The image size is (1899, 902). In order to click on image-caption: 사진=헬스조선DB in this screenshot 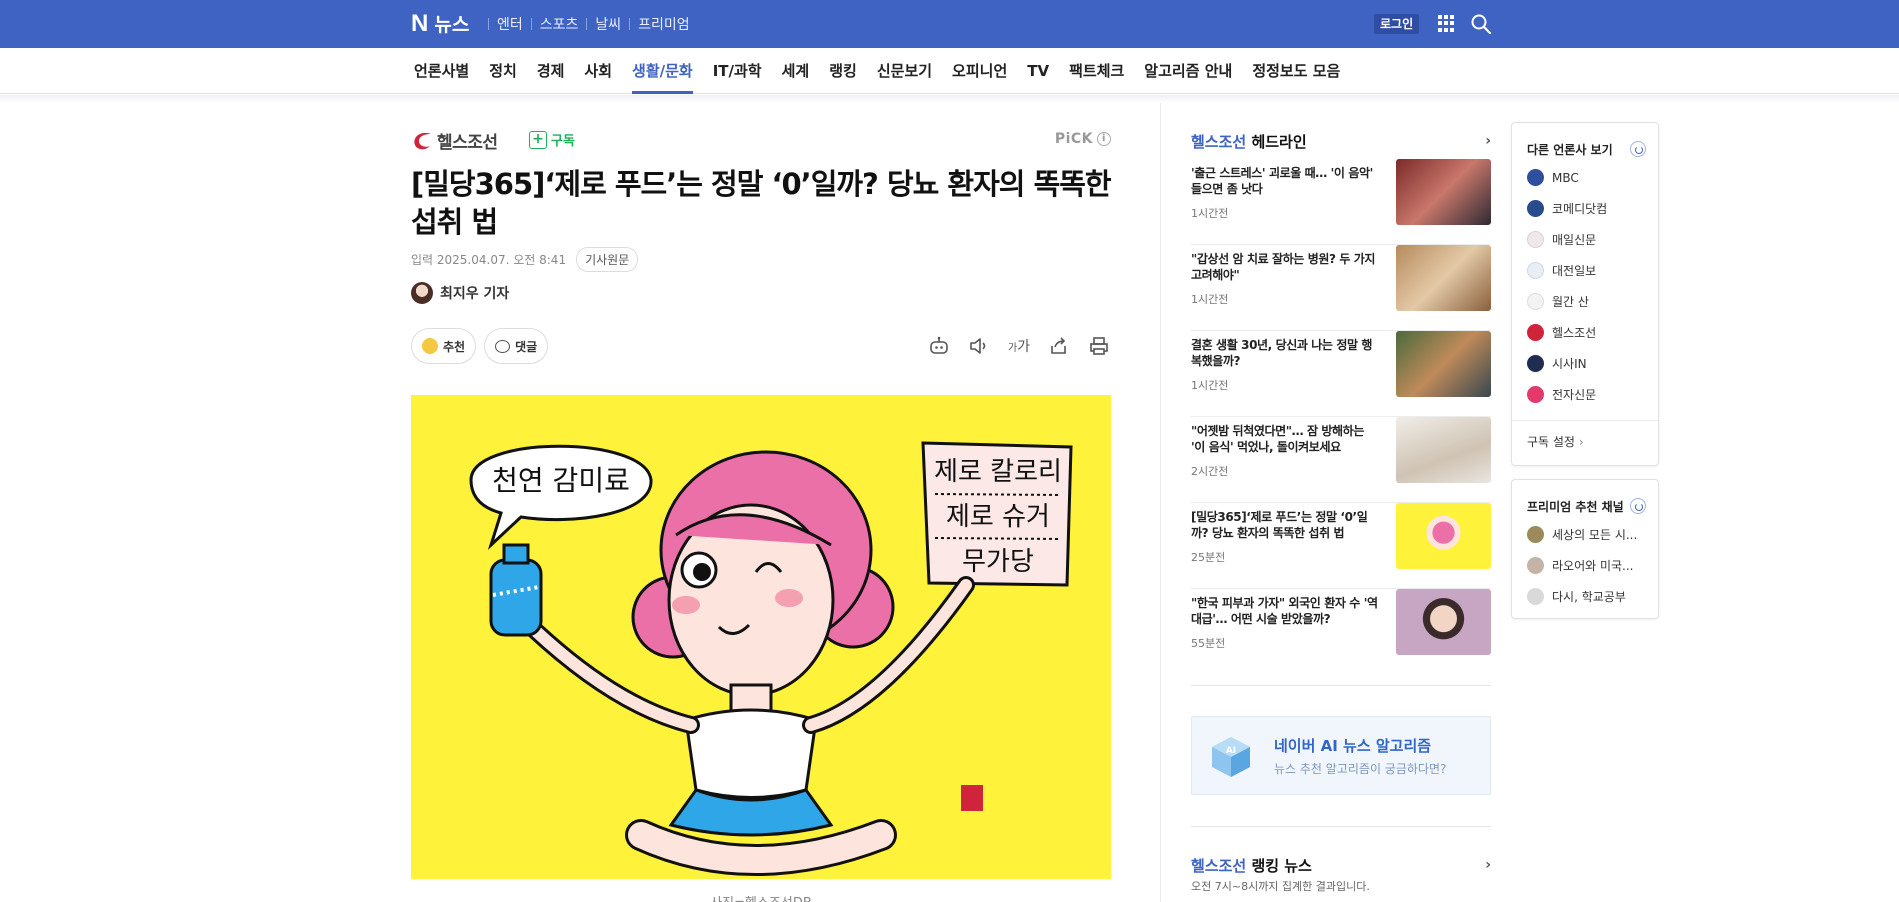, I will do `click(761, 897)`.